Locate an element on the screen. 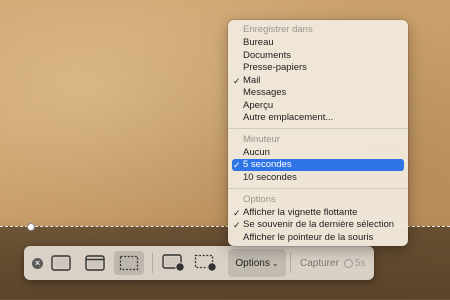  menu-item-label: Se souvenir de la dernière sélection is located at coordinates (319, 224).